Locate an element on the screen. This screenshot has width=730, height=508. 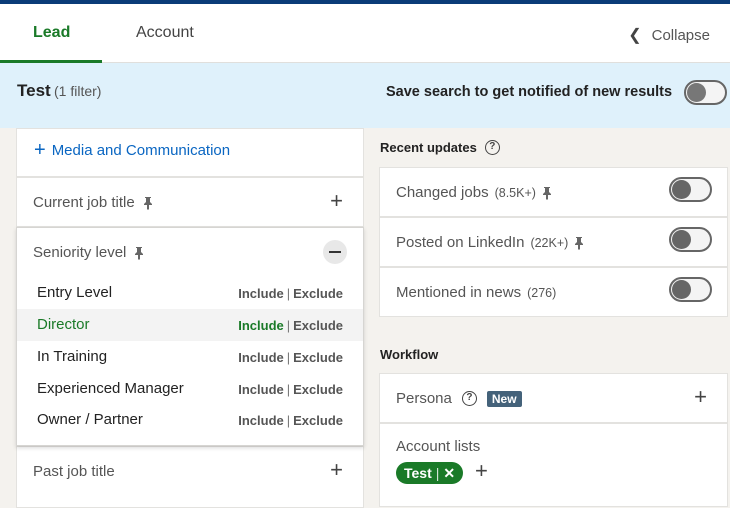
changed-jobs-count: (8.5K+) is located at coordinates (515, 192).